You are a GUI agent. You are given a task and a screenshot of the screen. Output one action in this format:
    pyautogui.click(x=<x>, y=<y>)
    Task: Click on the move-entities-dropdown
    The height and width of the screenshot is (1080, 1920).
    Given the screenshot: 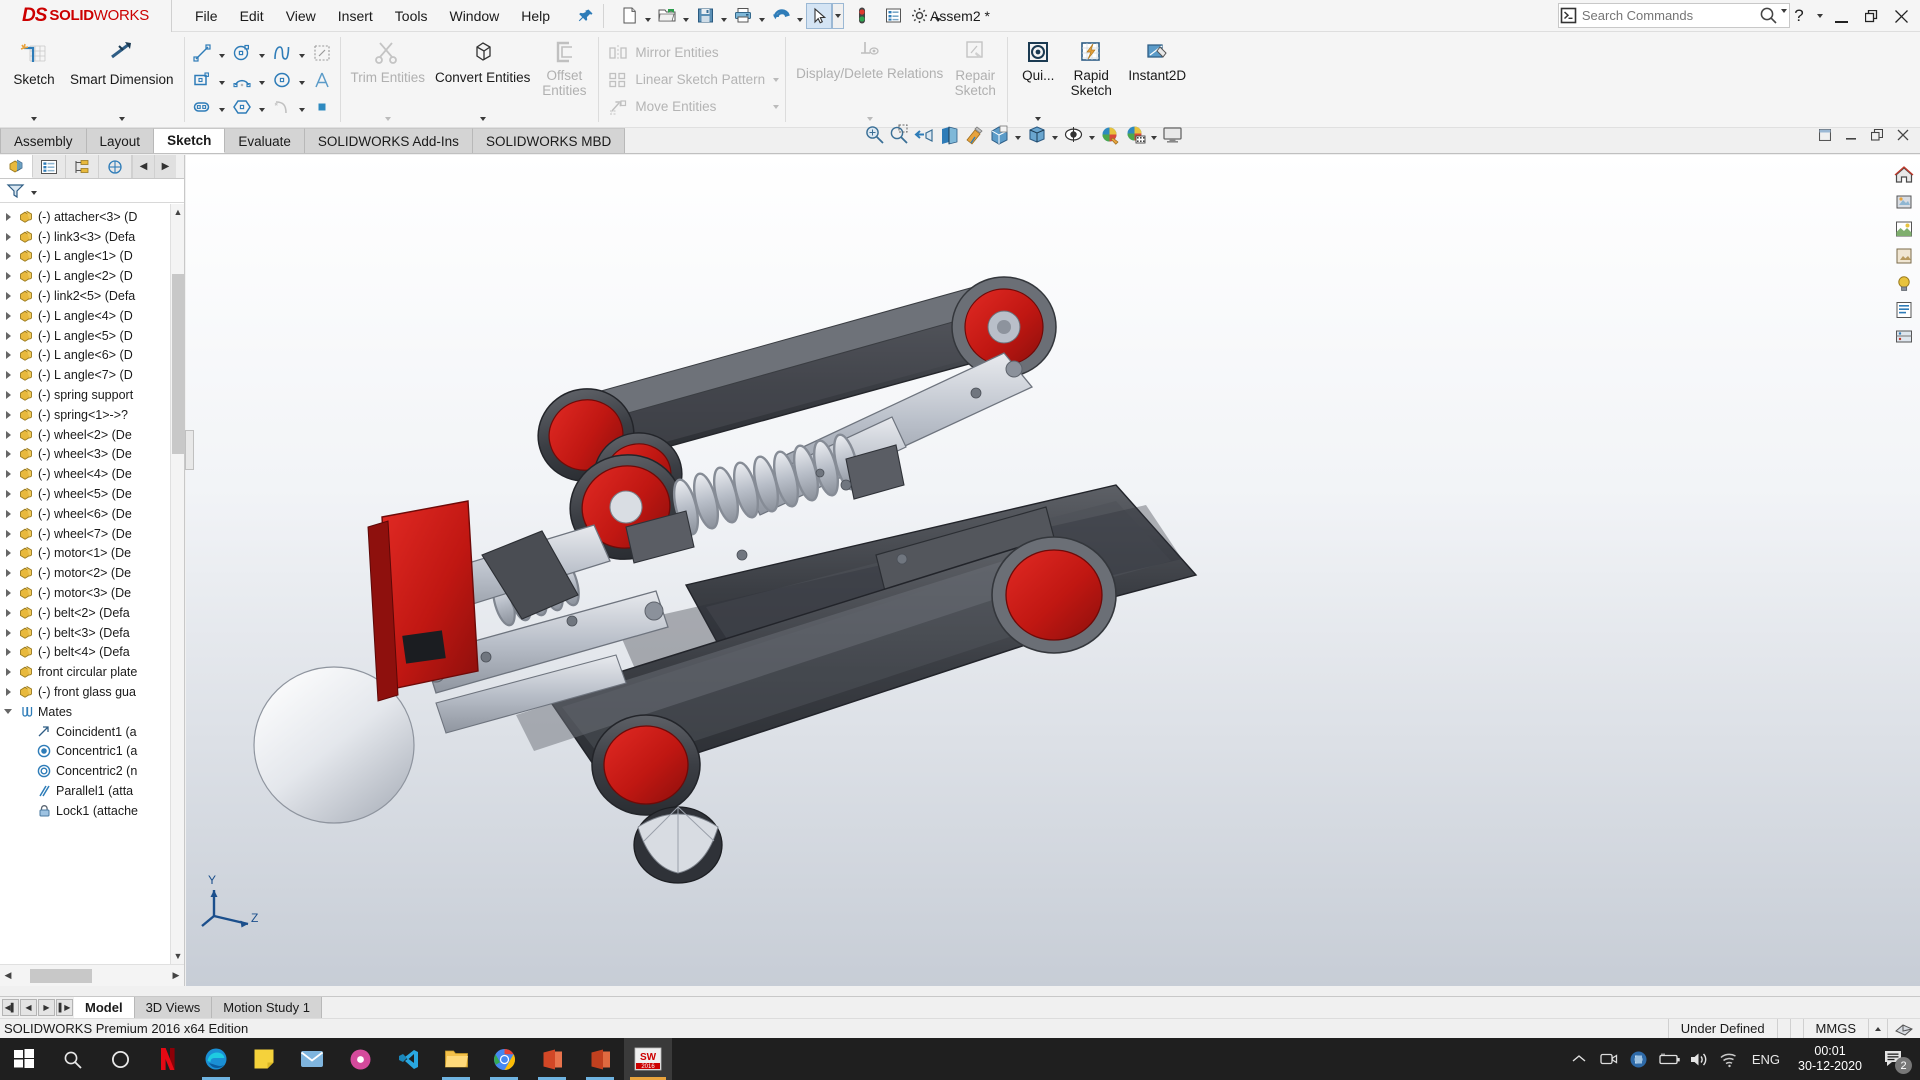 What is the action you would take?
    pyautogui.click(x=776, y=106)
    